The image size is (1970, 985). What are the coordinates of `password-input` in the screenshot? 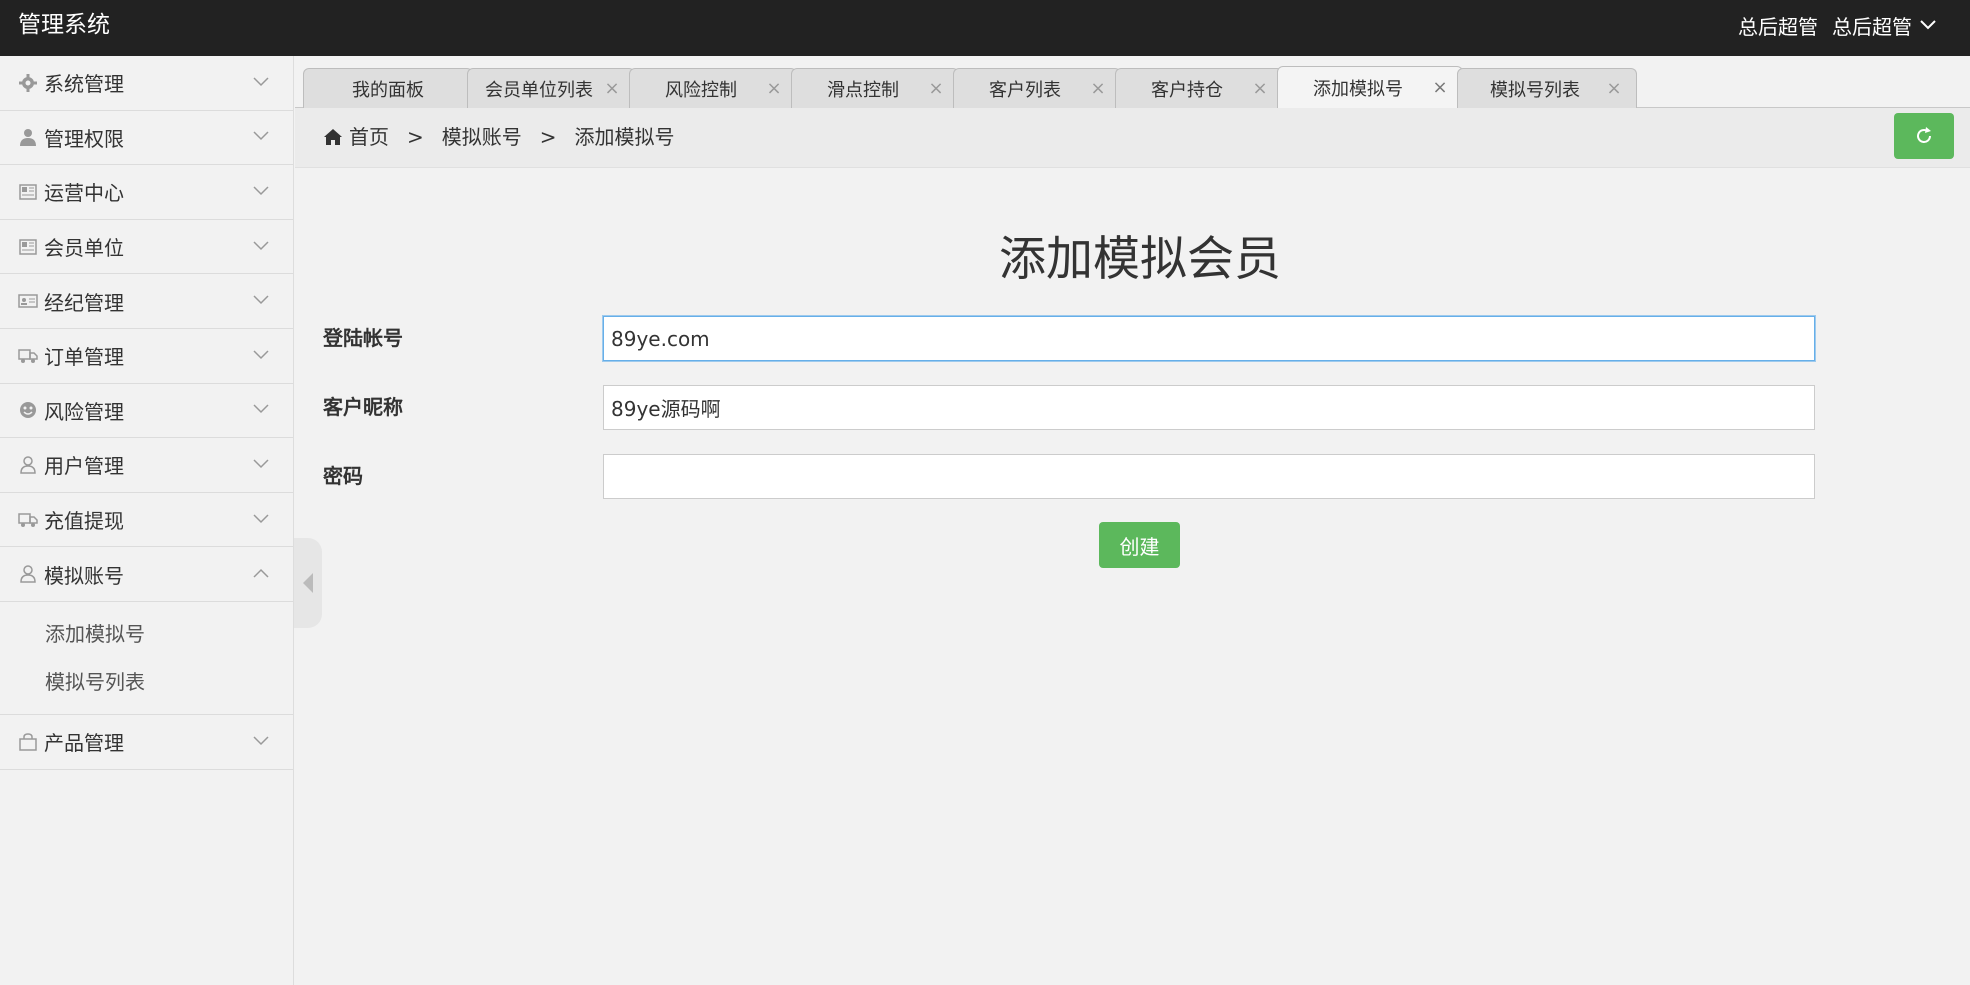 It's located at (1209, 476).